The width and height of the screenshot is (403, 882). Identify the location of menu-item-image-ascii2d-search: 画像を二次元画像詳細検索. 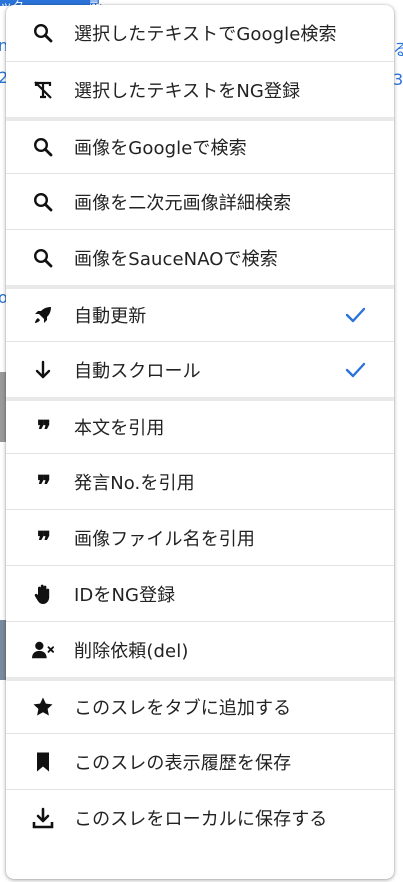
(200, 201).